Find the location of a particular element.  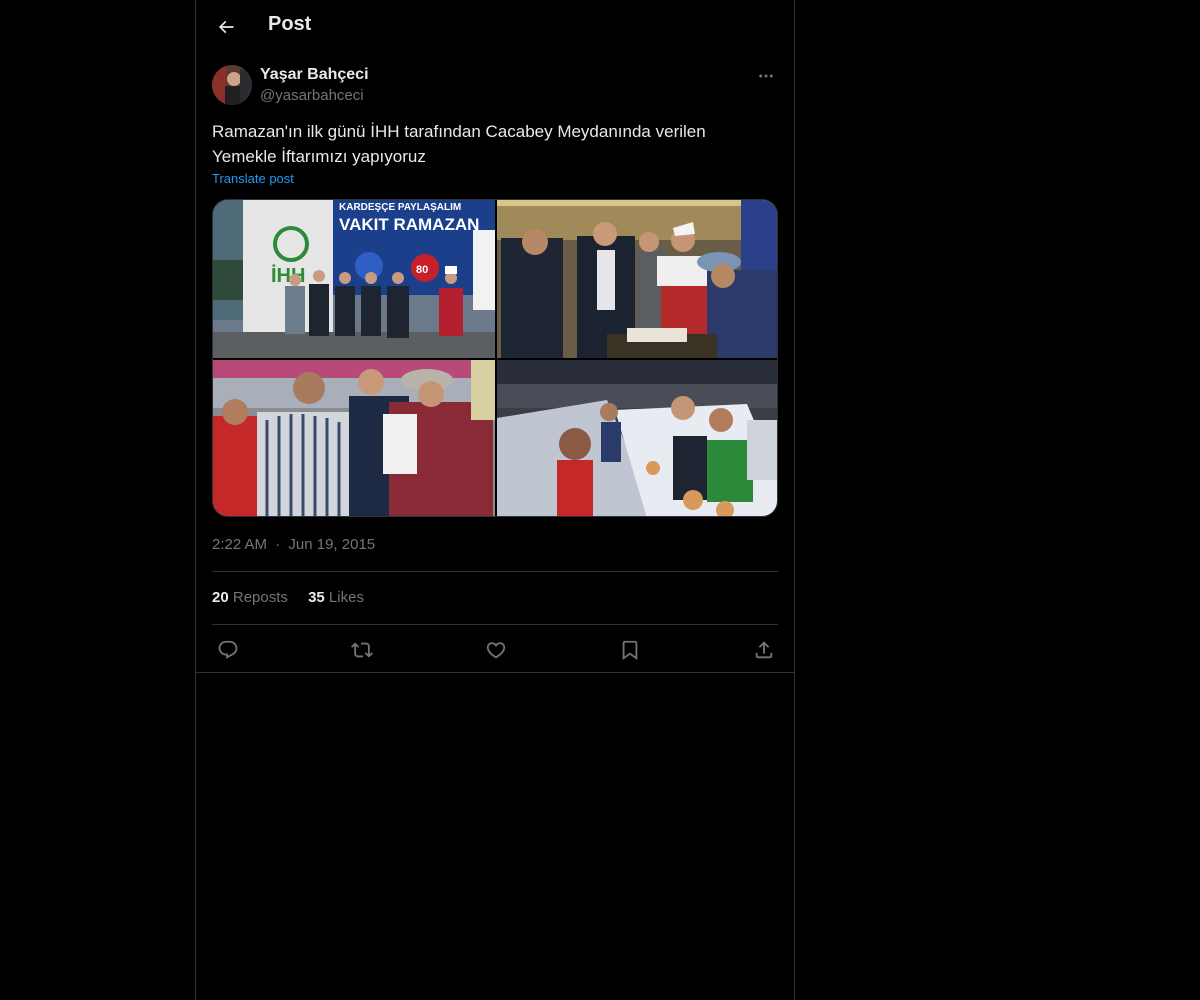

media-grid: İHH KARDEŞÇE PAYLAŞALIM VAKIT RAMAZAN 80 is located at coordinates (495, 358).